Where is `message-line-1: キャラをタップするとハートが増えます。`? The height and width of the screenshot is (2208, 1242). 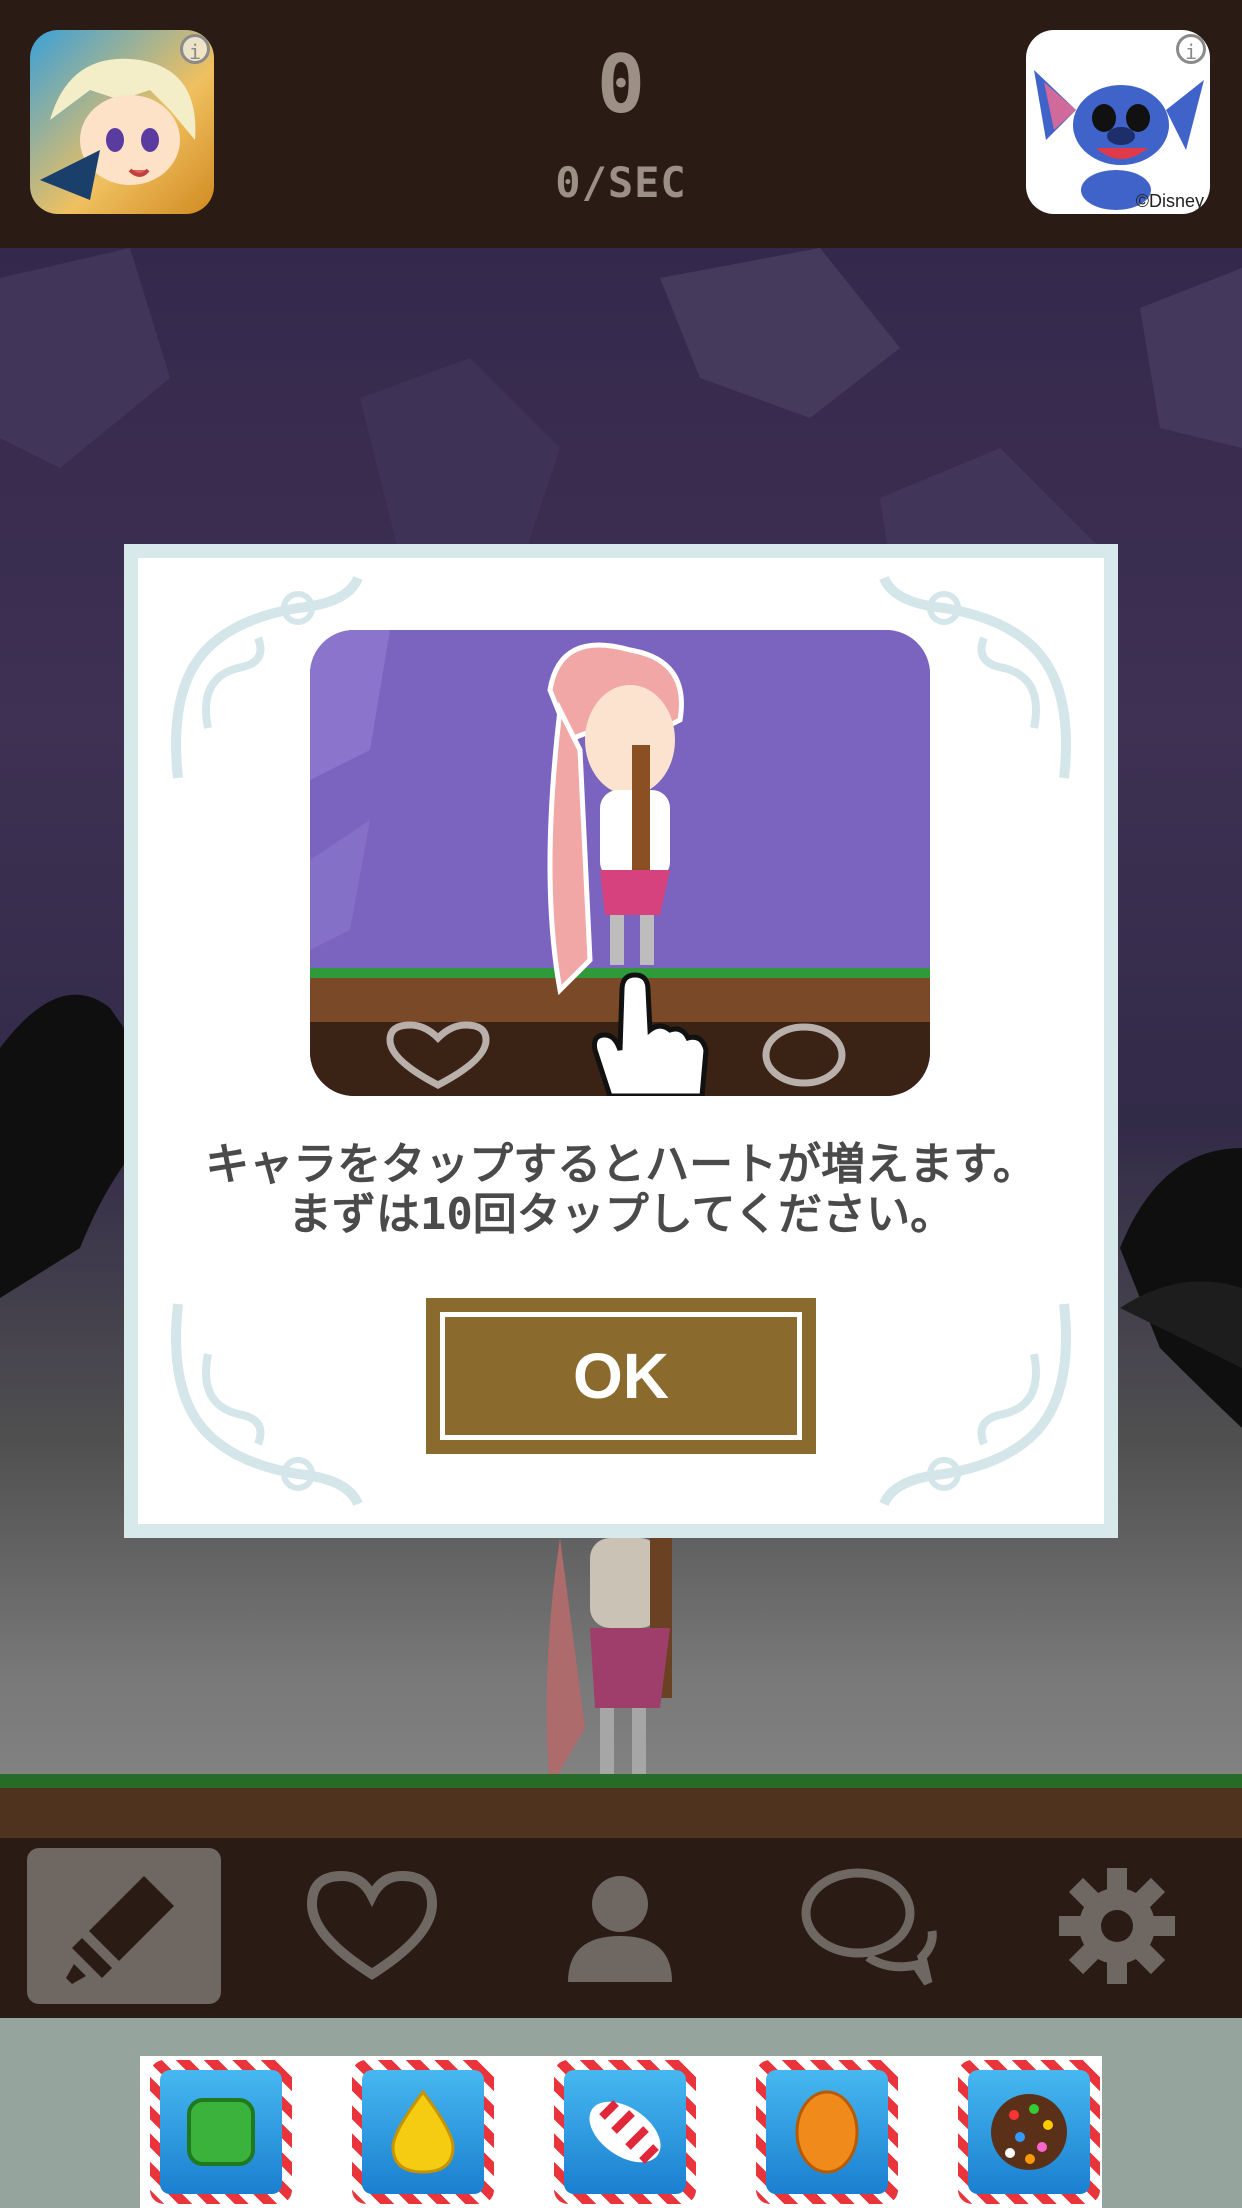 message-line-1: キャラをタップするとハートが増えます。 is located at coordinates (621, 1164).